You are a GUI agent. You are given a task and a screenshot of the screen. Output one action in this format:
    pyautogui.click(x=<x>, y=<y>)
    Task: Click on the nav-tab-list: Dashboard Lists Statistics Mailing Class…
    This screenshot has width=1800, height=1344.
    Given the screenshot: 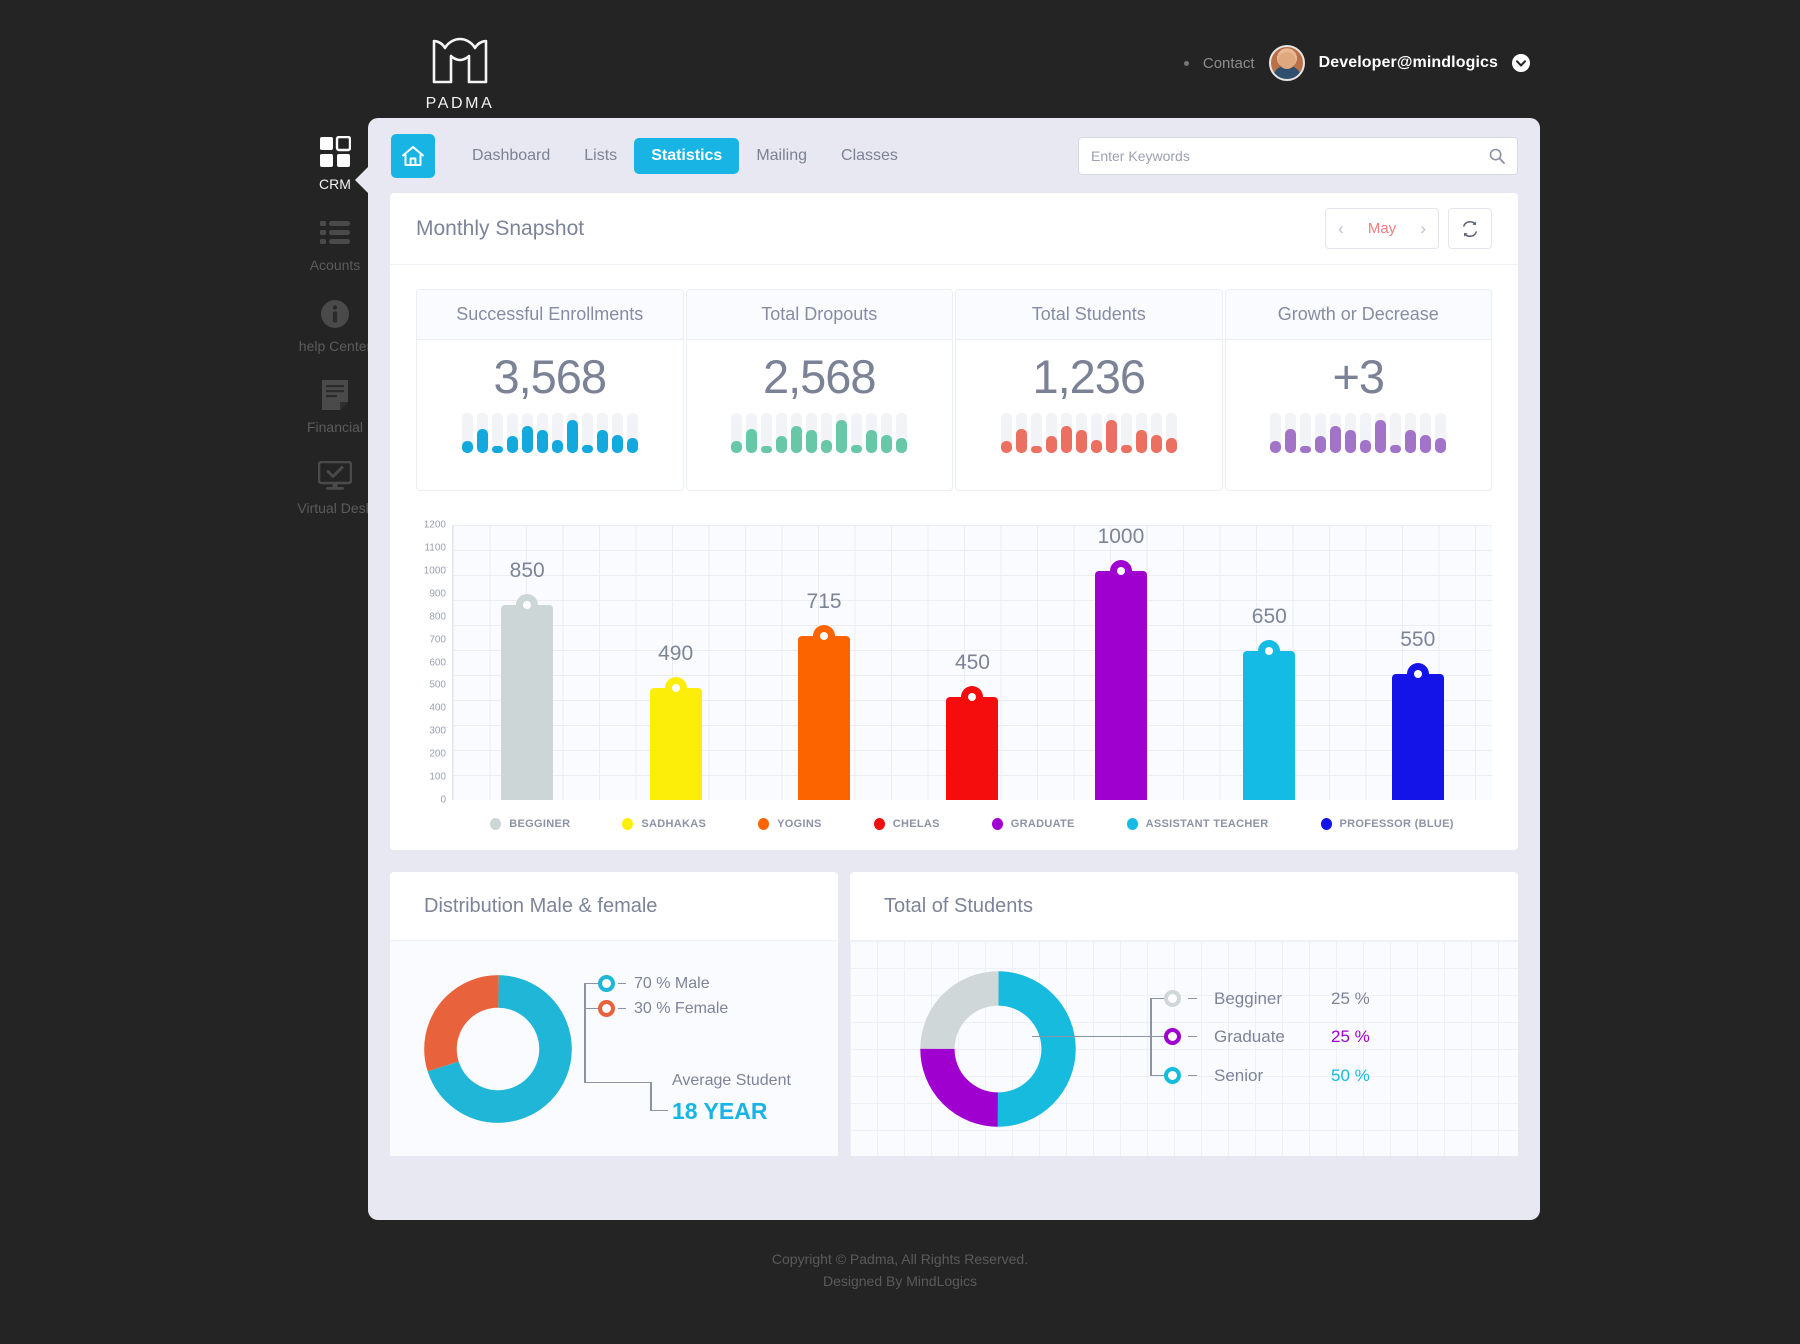 What is the action you would take?
    pyautogui.click(x=685, y=155)
    